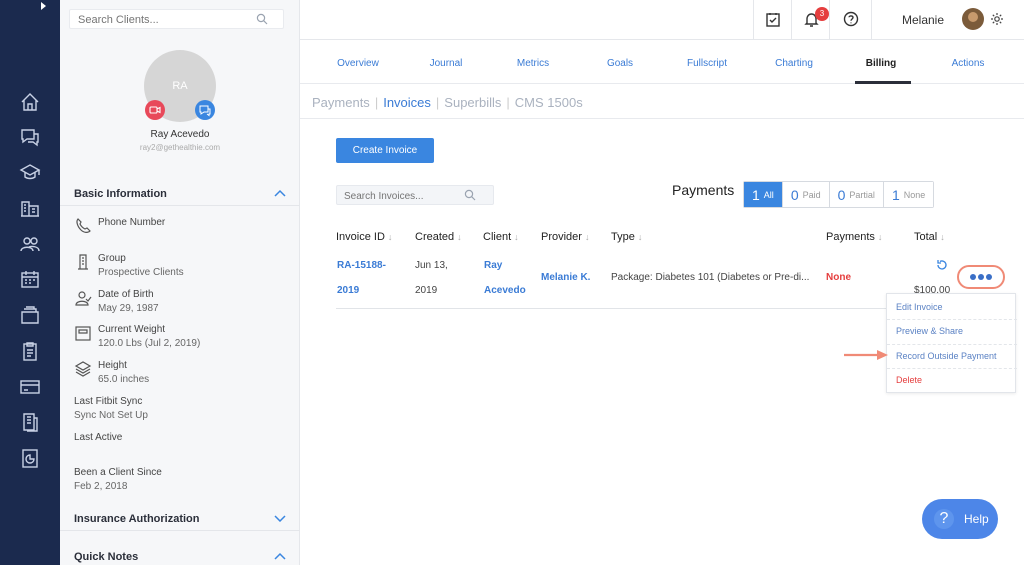 Image resolution: width=1024 pixels, height=565 pixels. Describe the element at coordinates (854, 237) in the screenshot. I see `header-payments: Payments ↓` at that location.